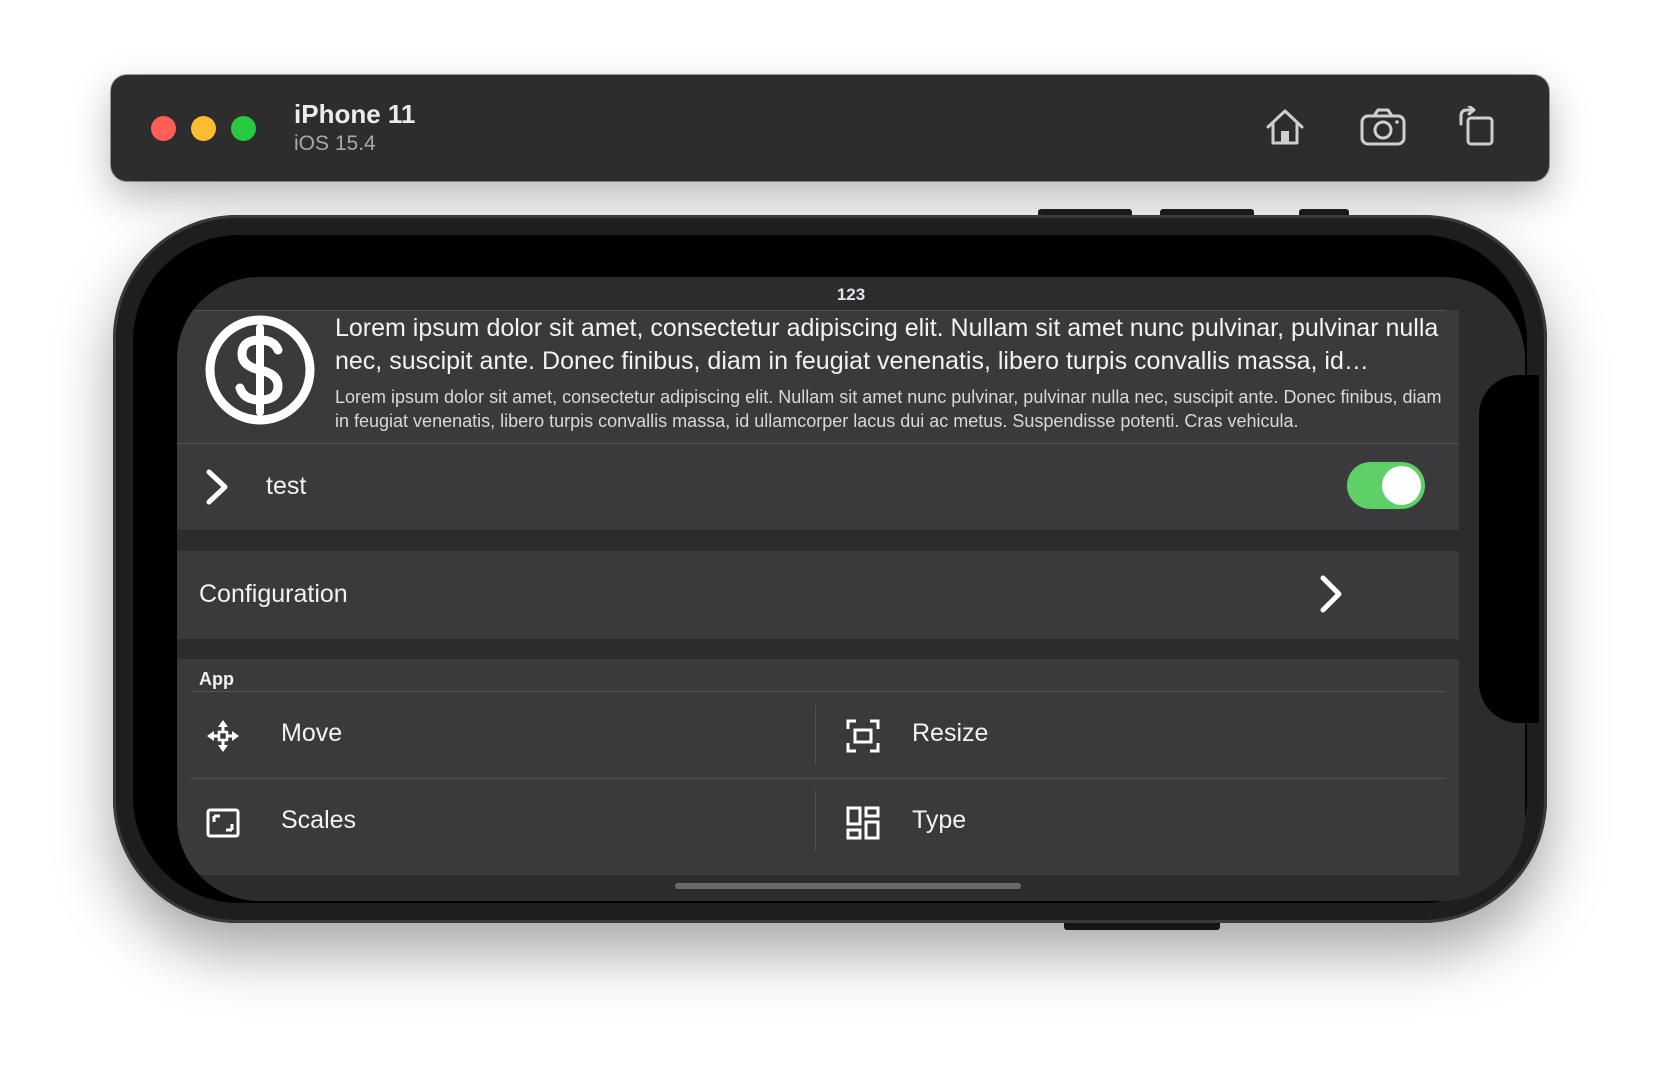  What do you see at coordinates (950, 733) in the screenshot?
I see `resize-label: Resize` at bounding box center [950, 733].